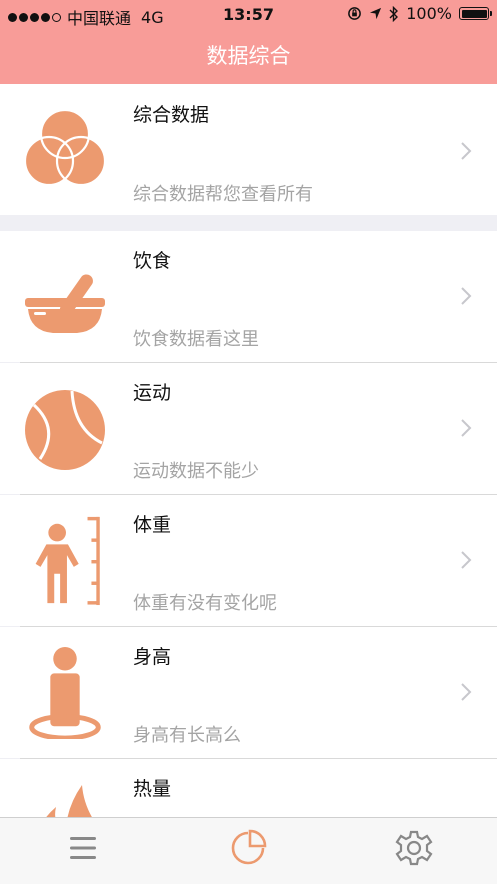 This screenshot has height=884, width=497. I want to click on page-title: 数据综合, so click(248, 56).